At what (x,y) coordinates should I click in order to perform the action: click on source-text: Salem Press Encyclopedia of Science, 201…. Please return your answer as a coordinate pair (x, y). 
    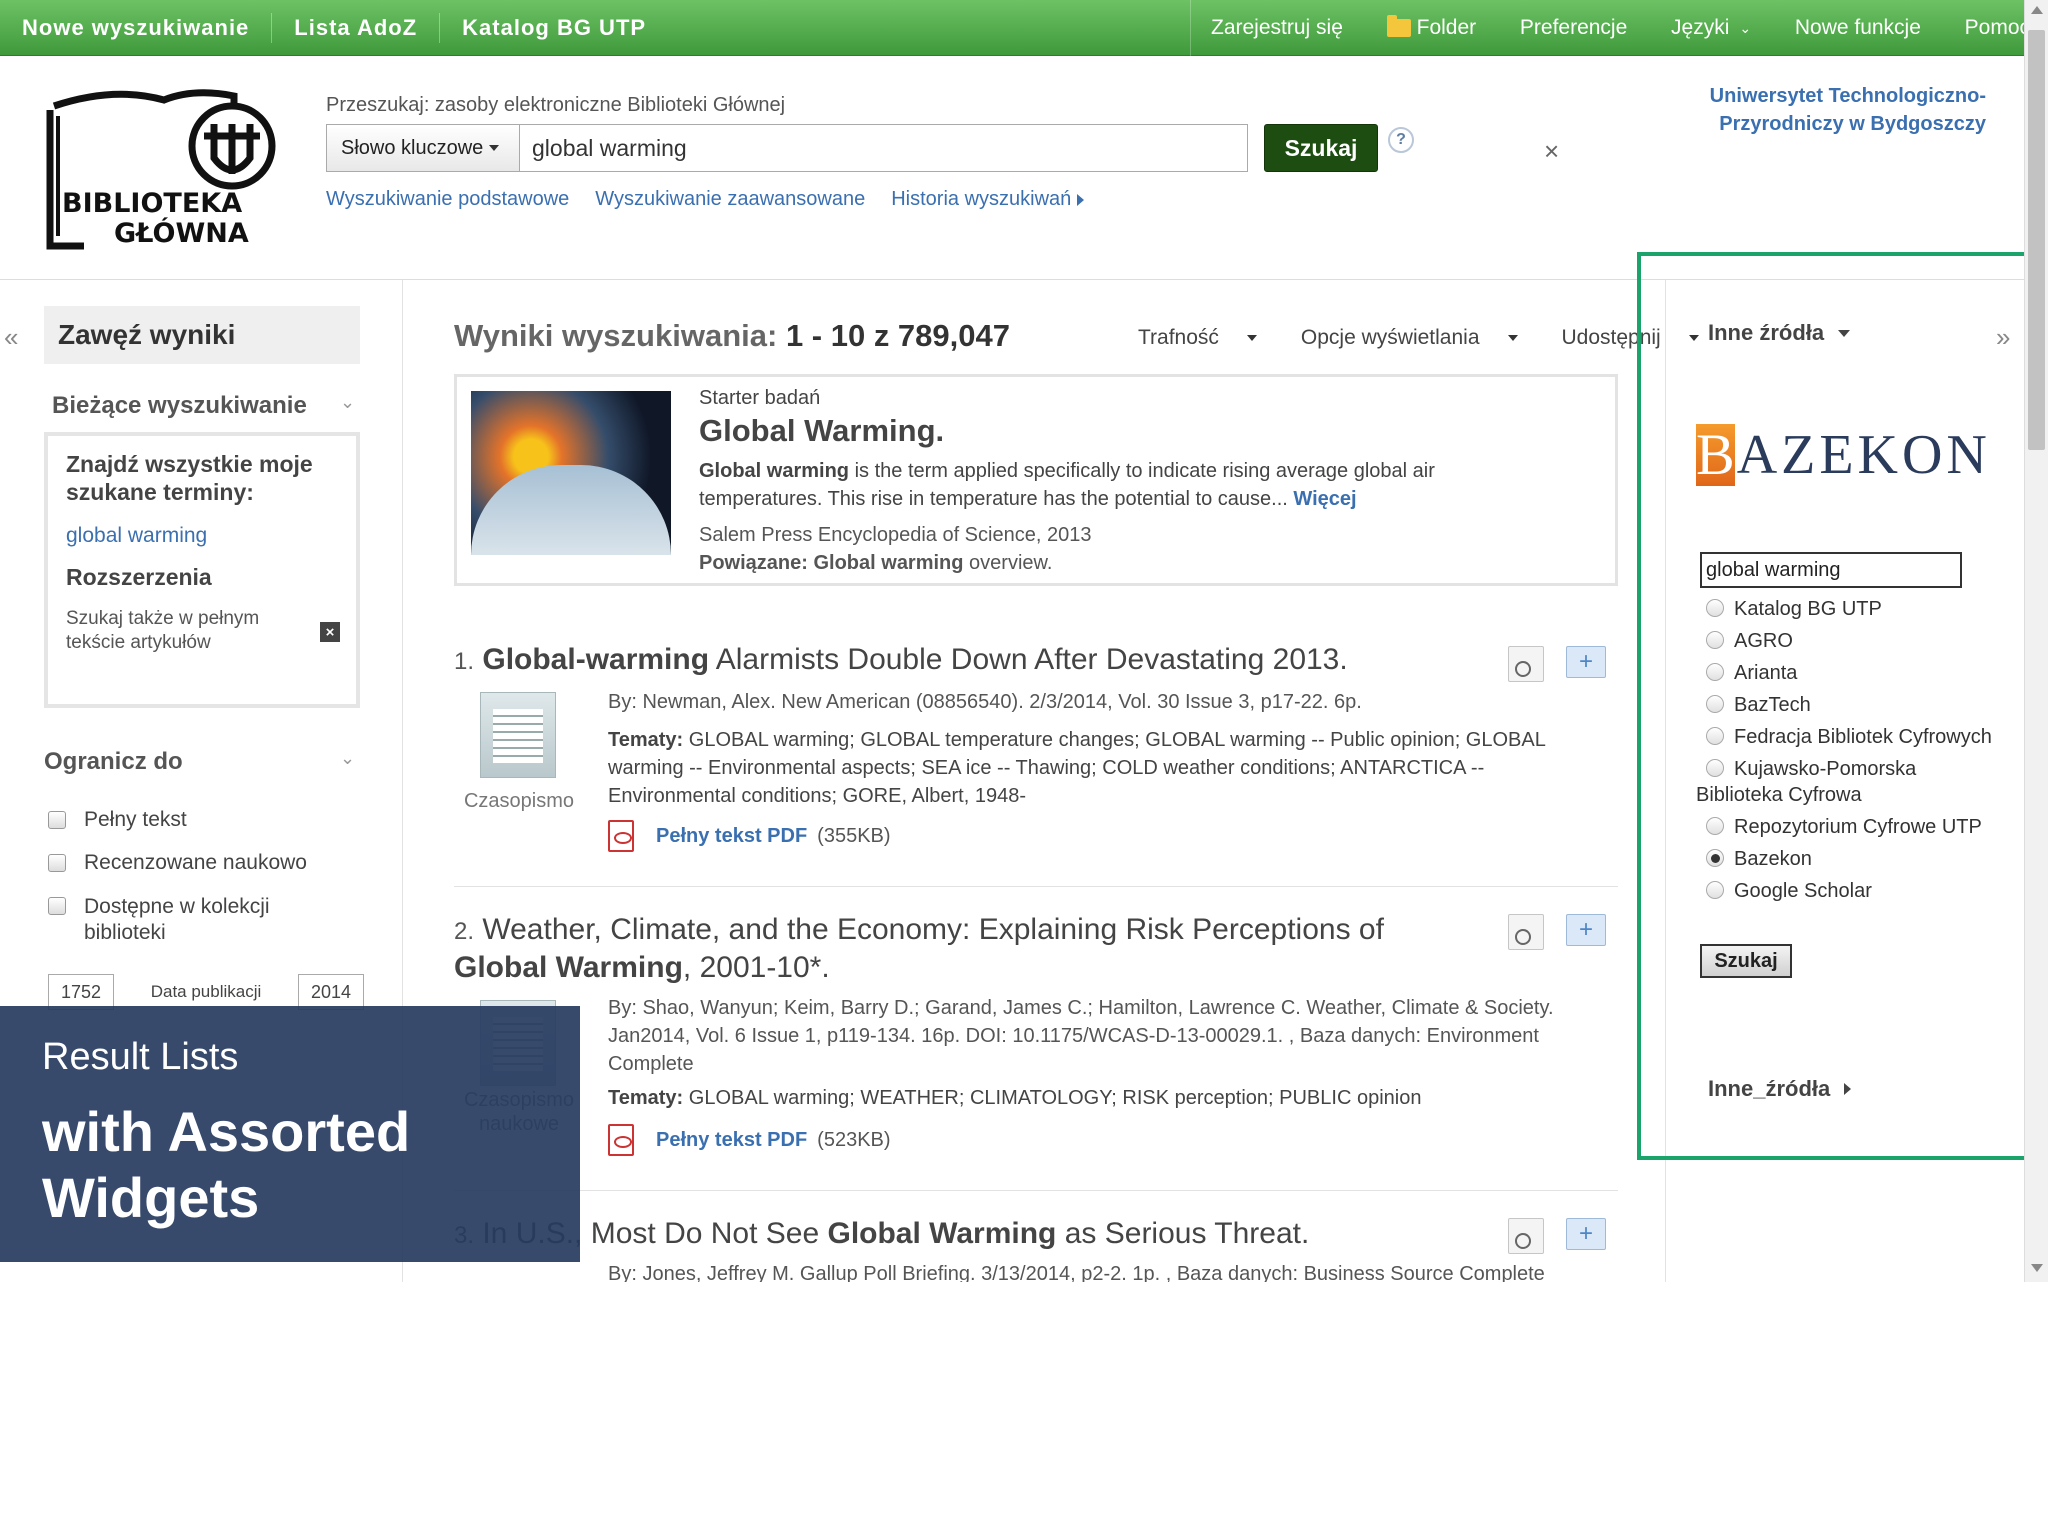
    Looking at the image, I should click on (895, 535).